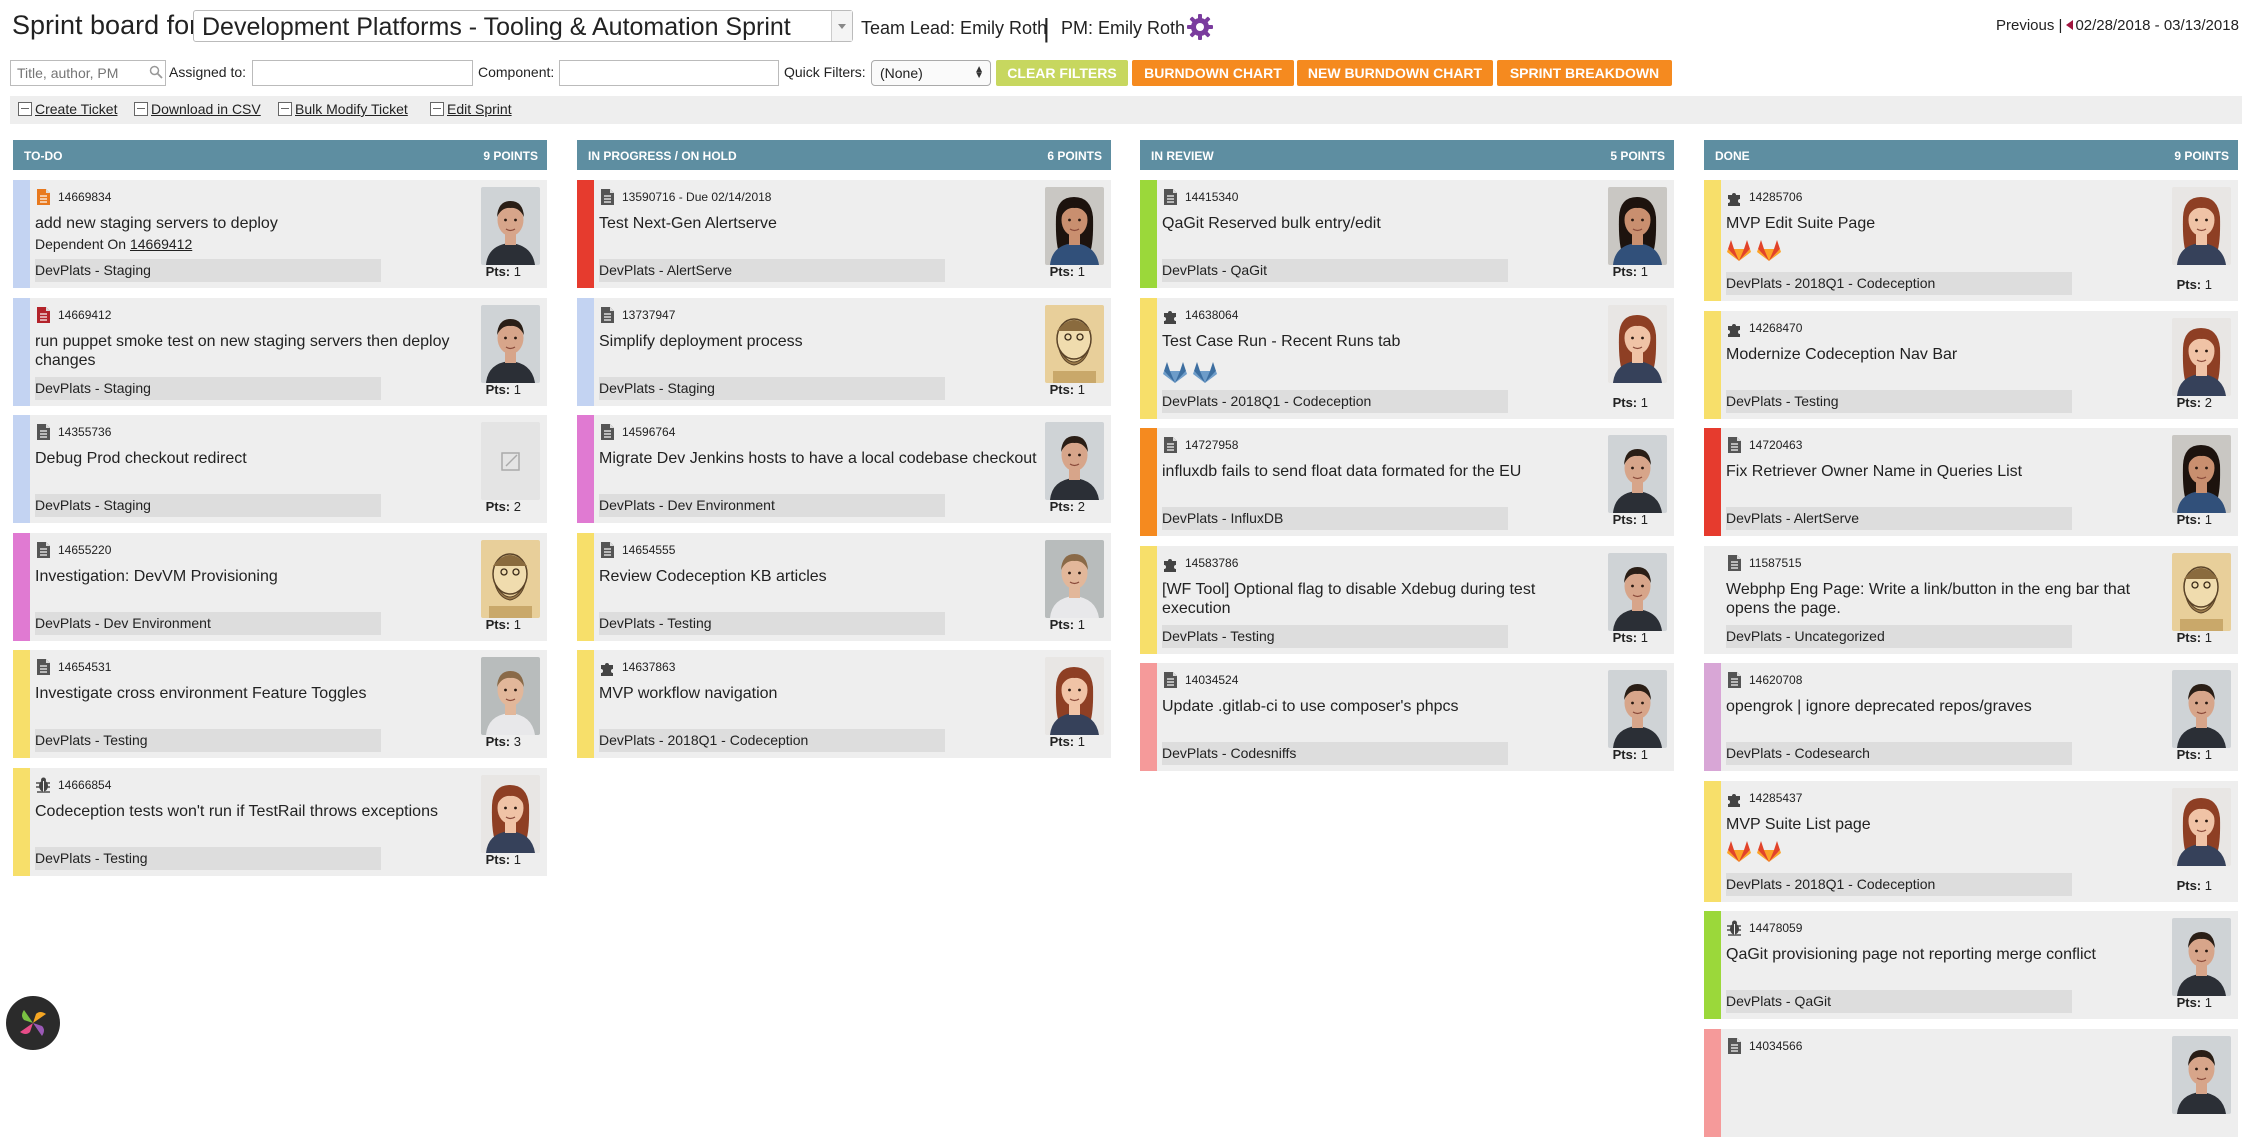 The width and height of the screenshot is (2252, 1137). Describe the element at coordinates (84, 197) in the screenshot. I see `ticket-id: 14669834` at that location.